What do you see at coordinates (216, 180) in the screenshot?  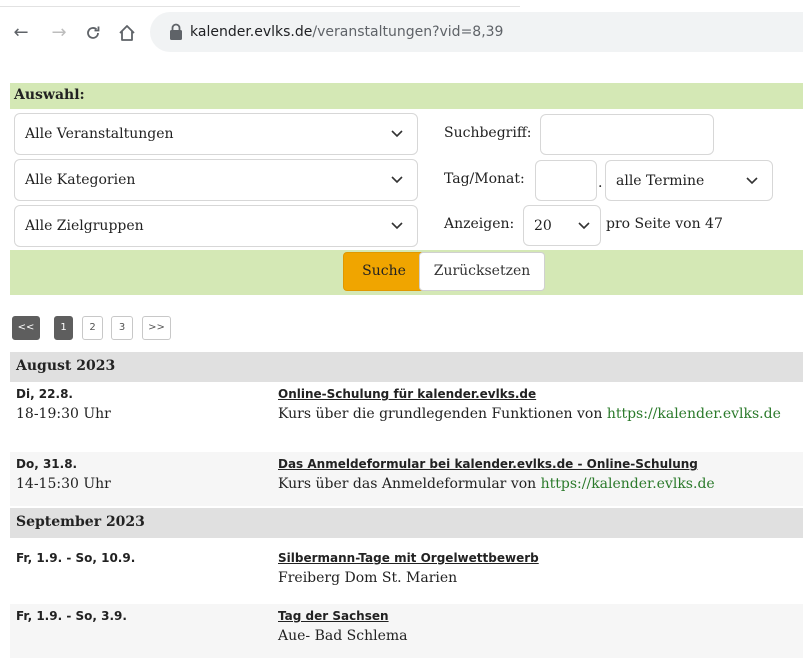 I see `categories-select: Alle Kategorien` at bounding box center [216, 180].